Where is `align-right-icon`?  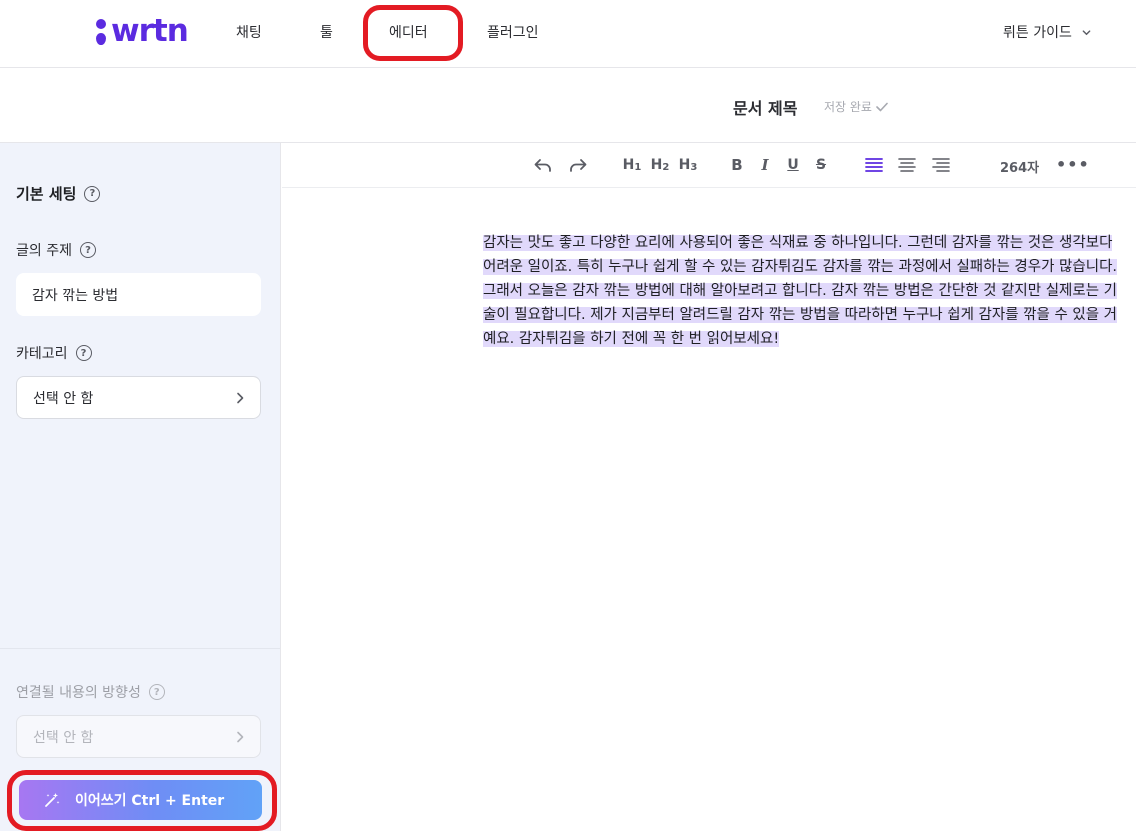 align-right-icon is located at coordinates (941, 165).